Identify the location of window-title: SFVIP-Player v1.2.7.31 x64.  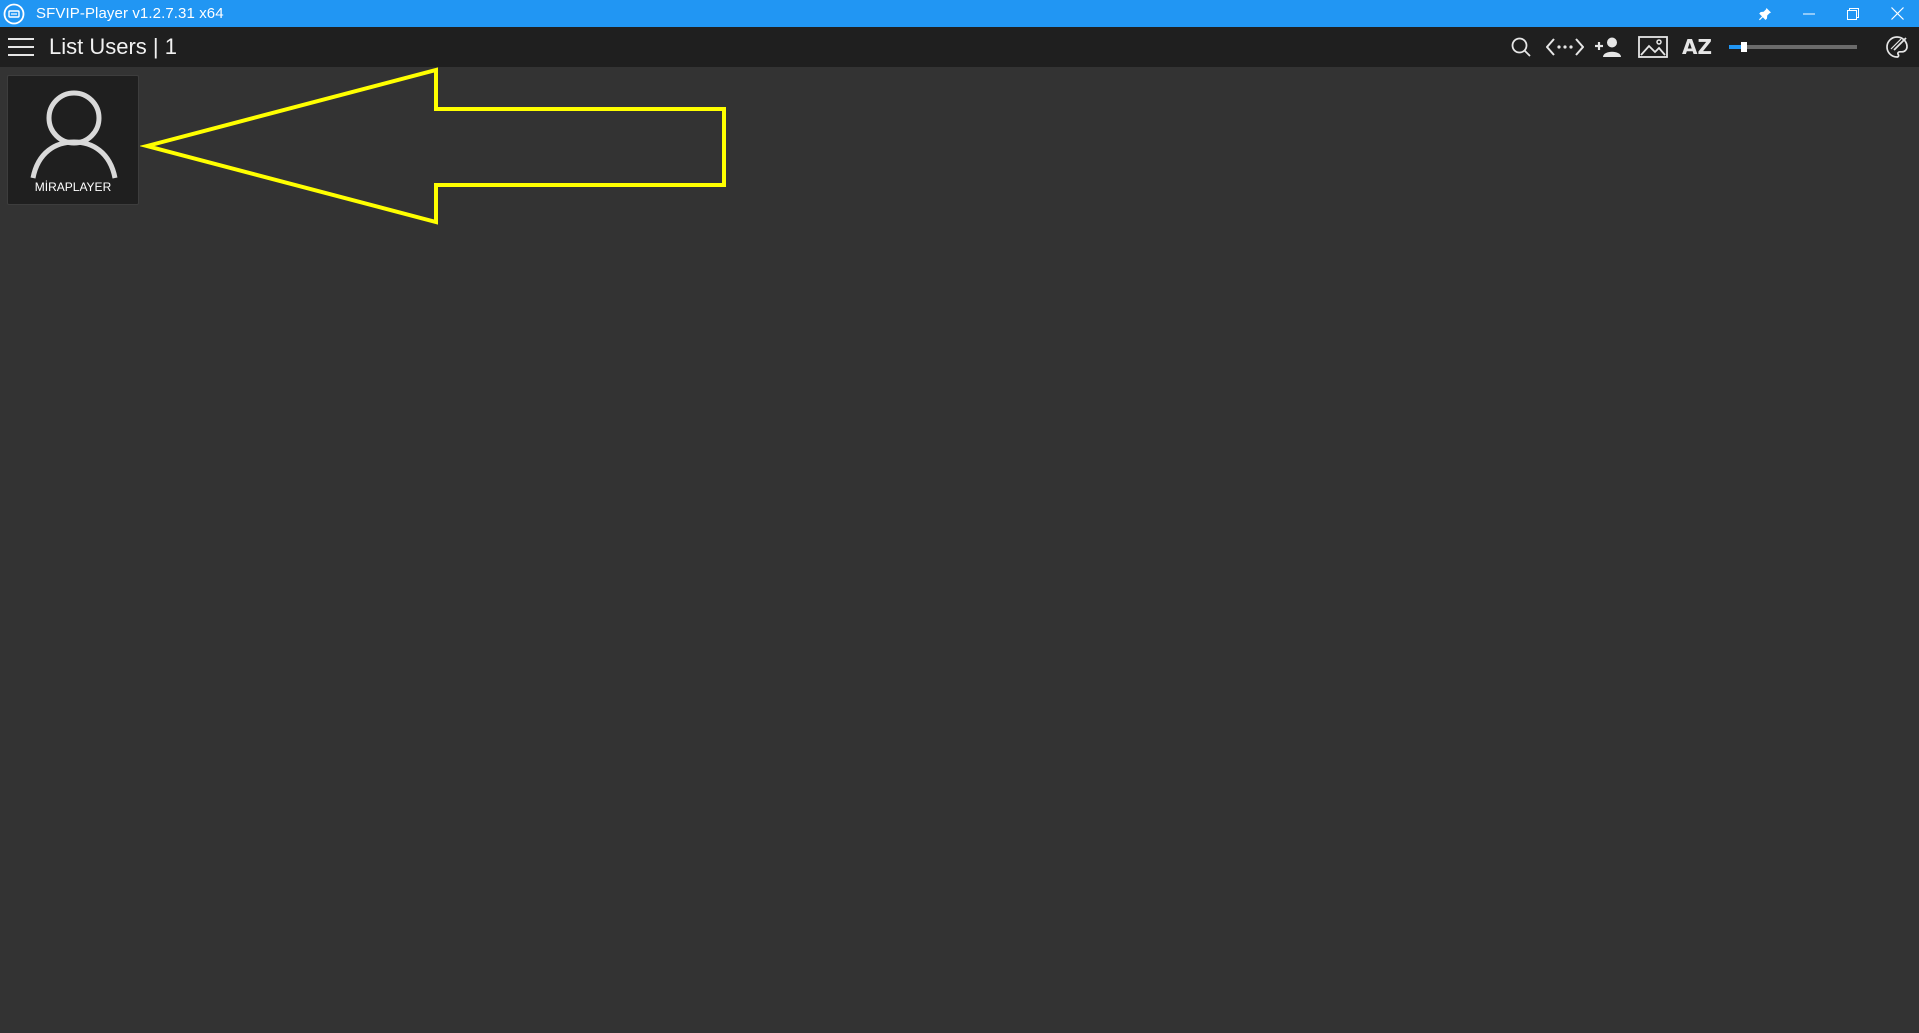
(130, 13).